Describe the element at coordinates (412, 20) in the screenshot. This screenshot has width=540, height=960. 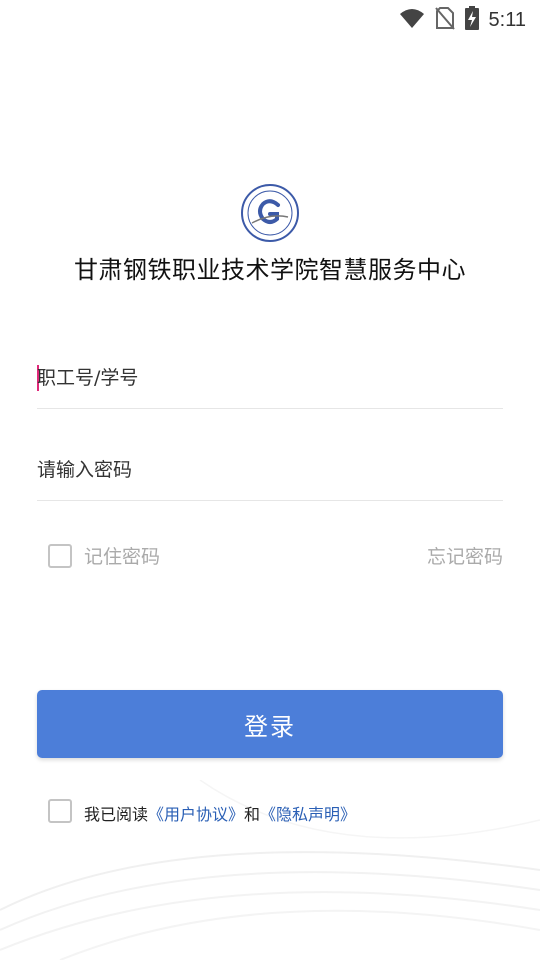
I see `wifi-icon` at that location.